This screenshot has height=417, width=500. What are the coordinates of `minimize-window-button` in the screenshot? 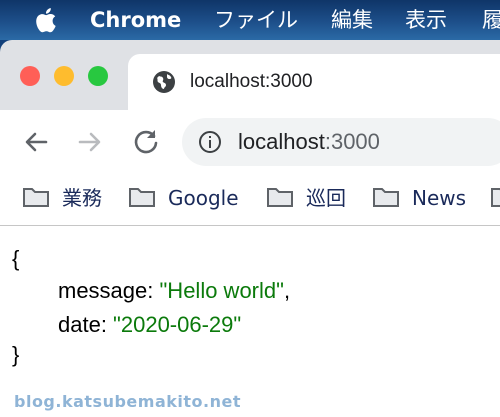 It's located at (64, 76).